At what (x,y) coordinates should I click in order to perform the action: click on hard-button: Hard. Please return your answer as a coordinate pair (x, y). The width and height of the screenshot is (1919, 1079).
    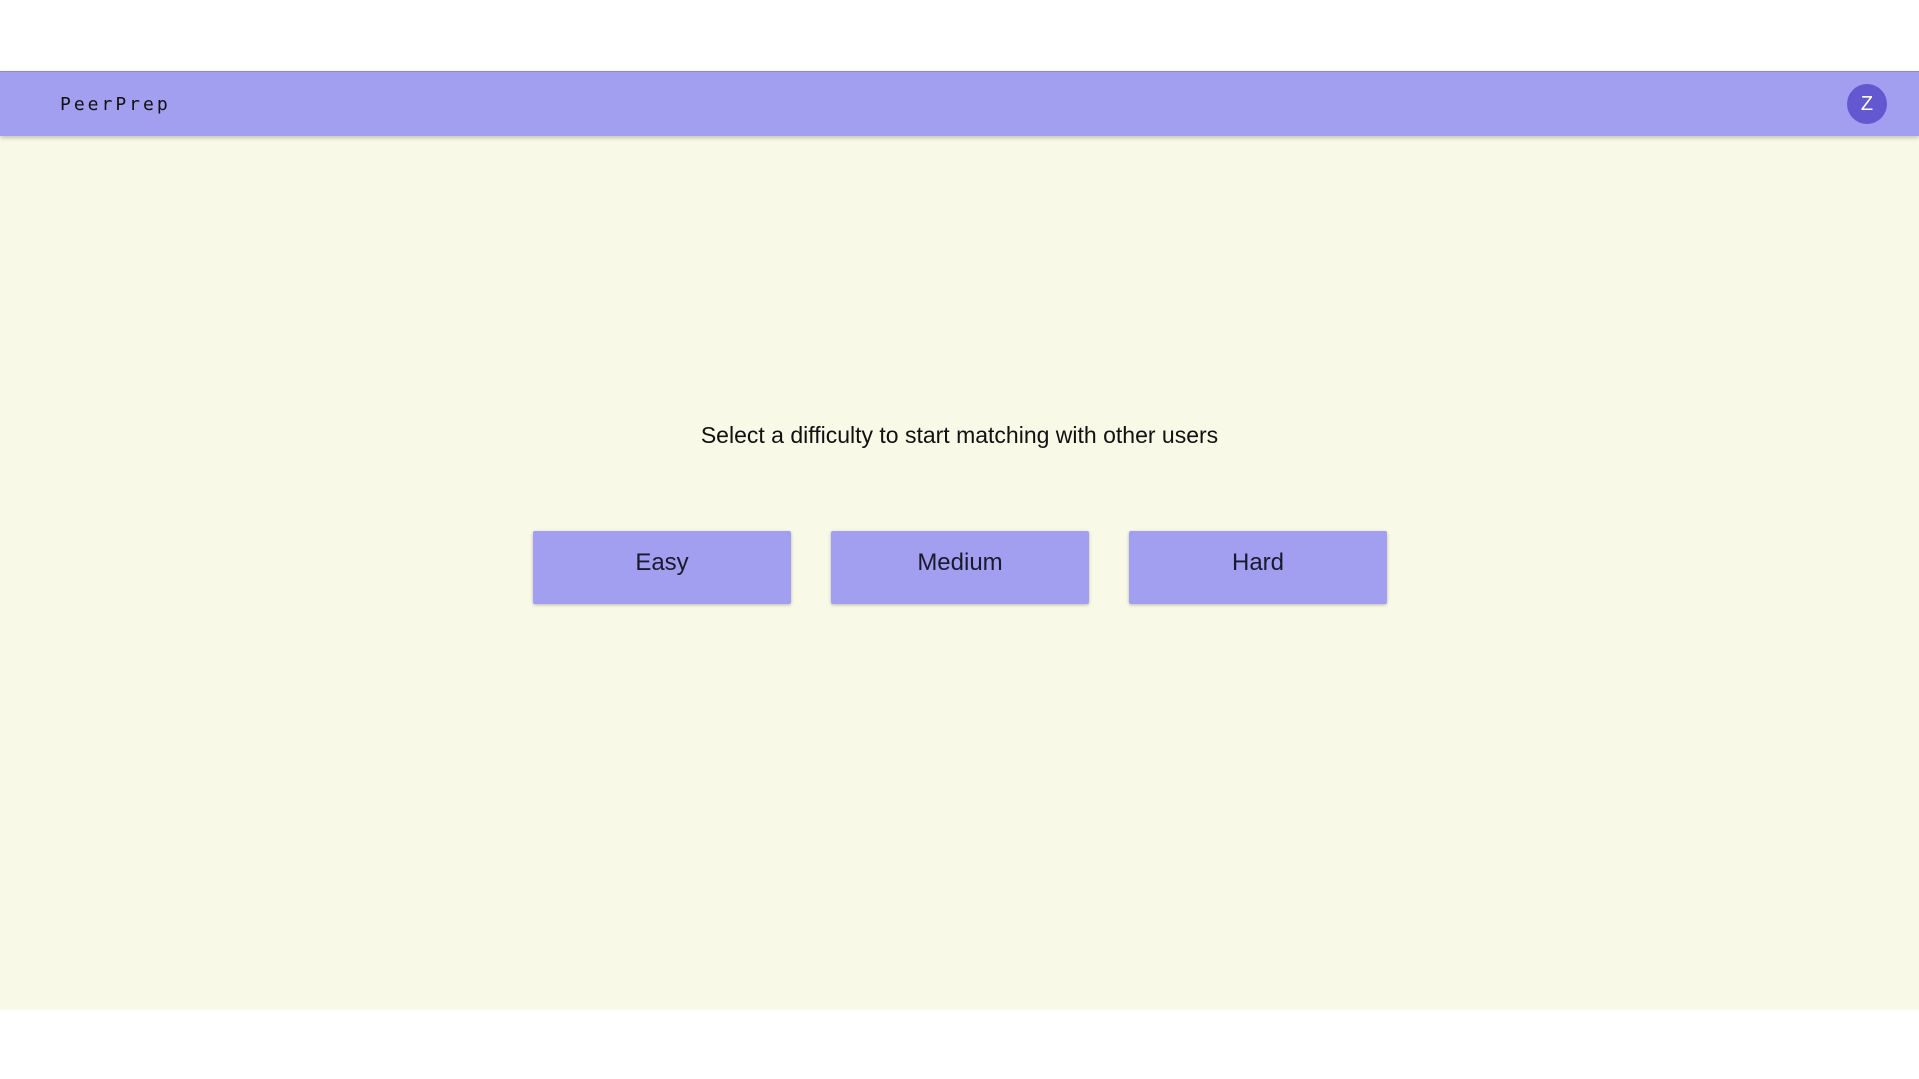
    Looking at the image, I should click on (1258, 567).